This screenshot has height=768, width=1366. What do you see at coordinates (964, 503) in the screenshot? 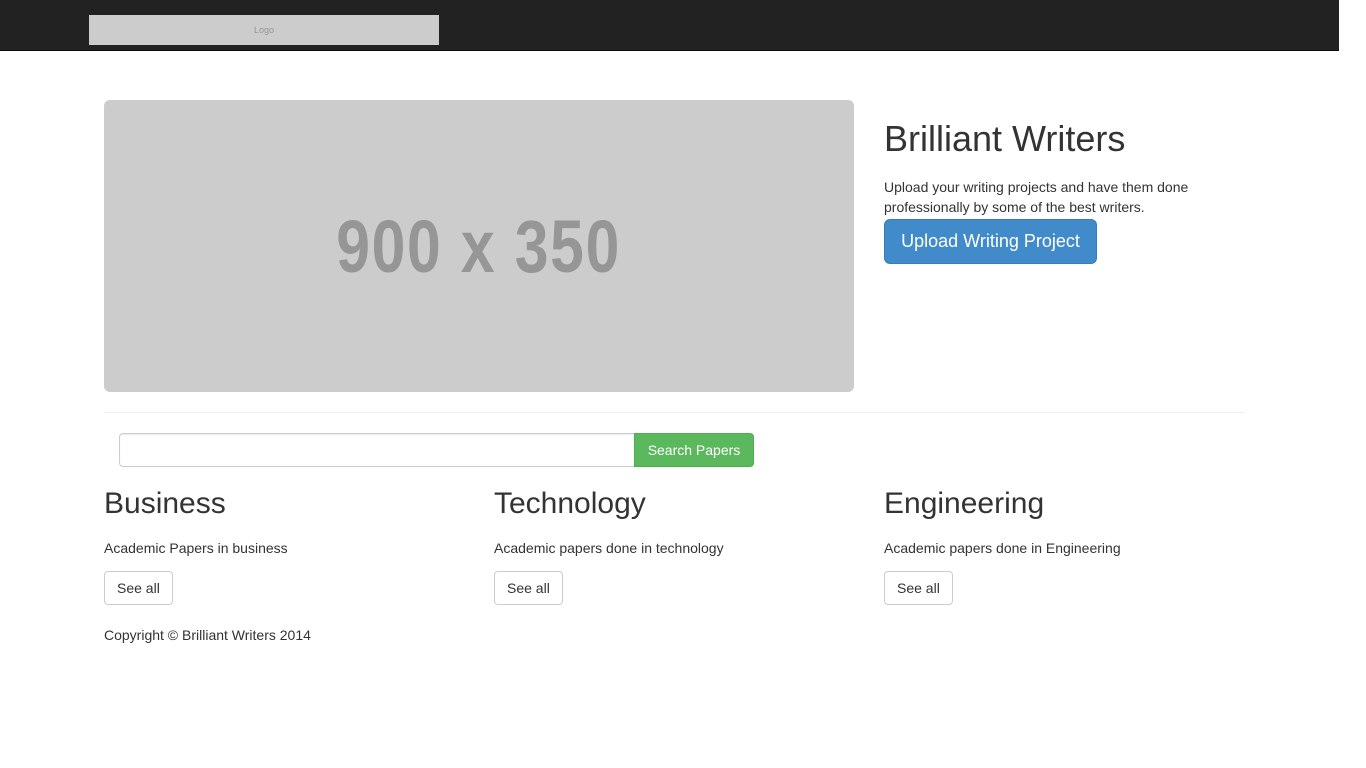
I see `category-title: Engineering` at bounding box center [964, 503].